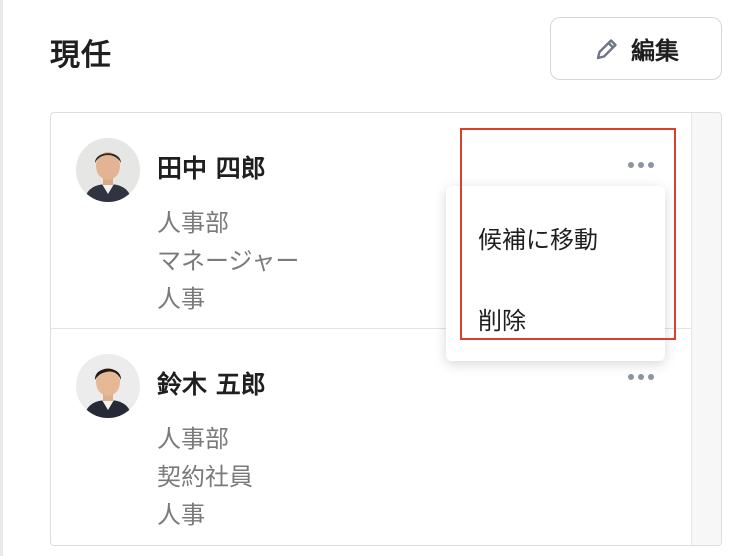  I want to click on more-options-menu: 候補に移動 削除, so click(555, 273).